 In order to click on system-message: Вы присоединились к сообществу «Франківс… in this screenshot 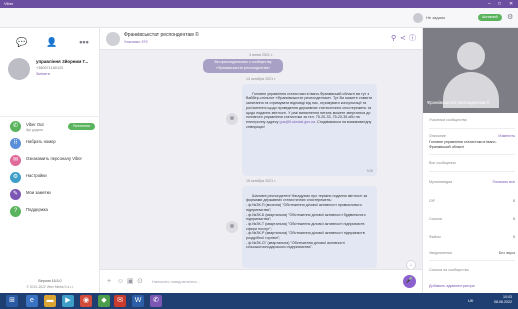, I will do `click(243, 66)`.